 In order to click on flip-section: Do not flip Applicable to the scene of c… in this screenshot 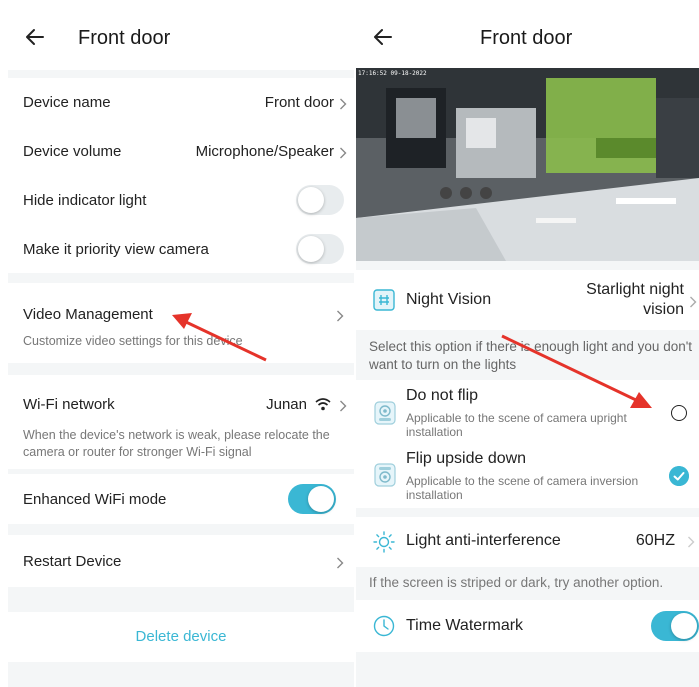, I will do `click(527, 444)`.